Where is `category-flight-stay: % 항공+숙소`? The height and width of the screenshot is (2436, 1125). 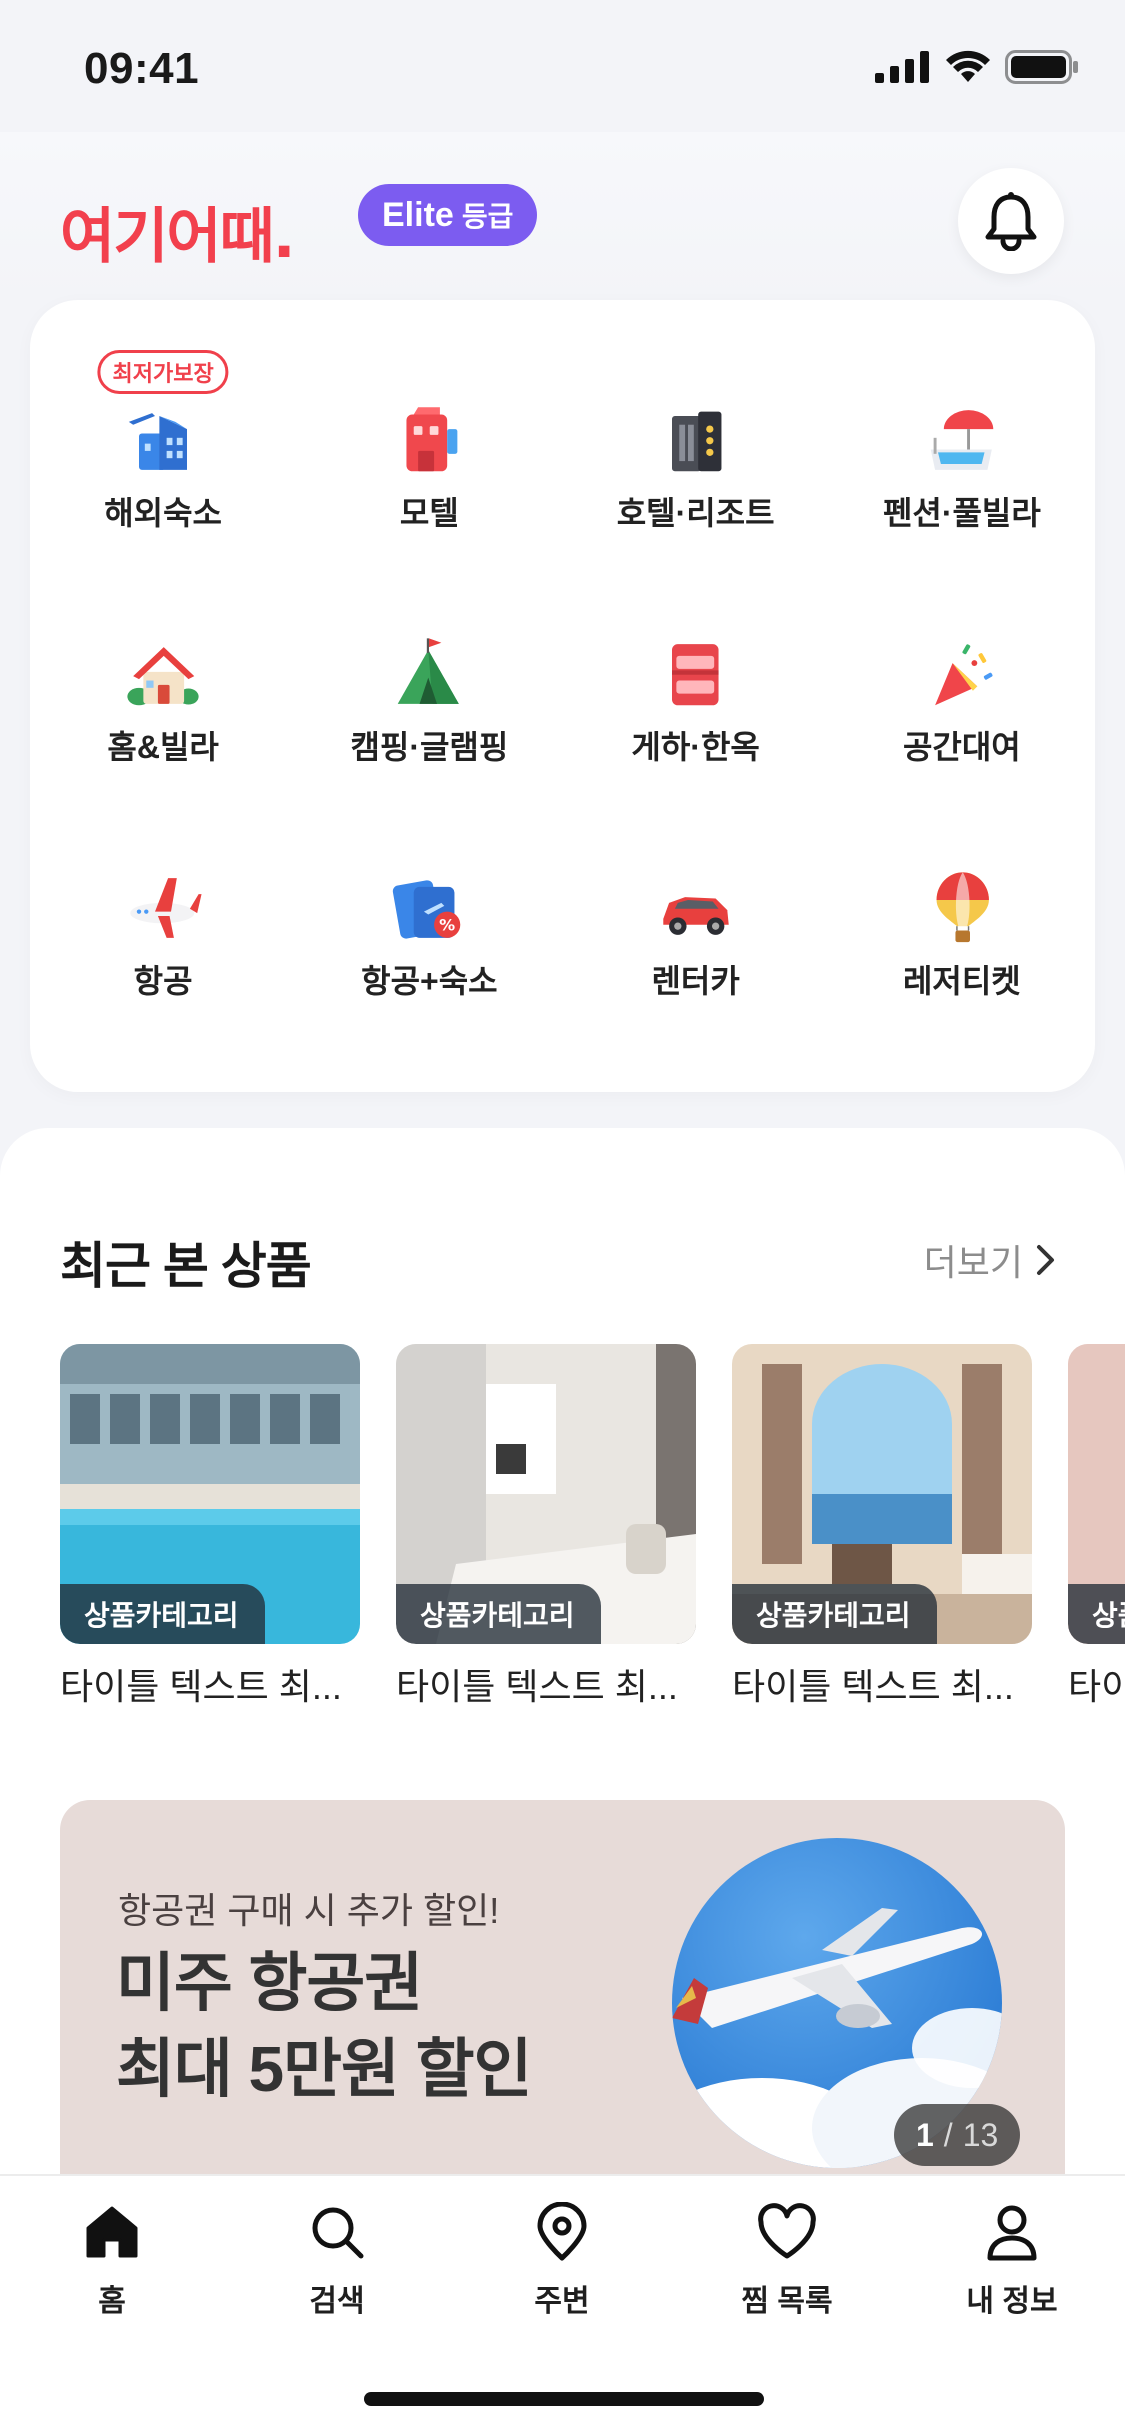
category-flight-stay: % 항공+숙소 is located at coordinates (429, 910).